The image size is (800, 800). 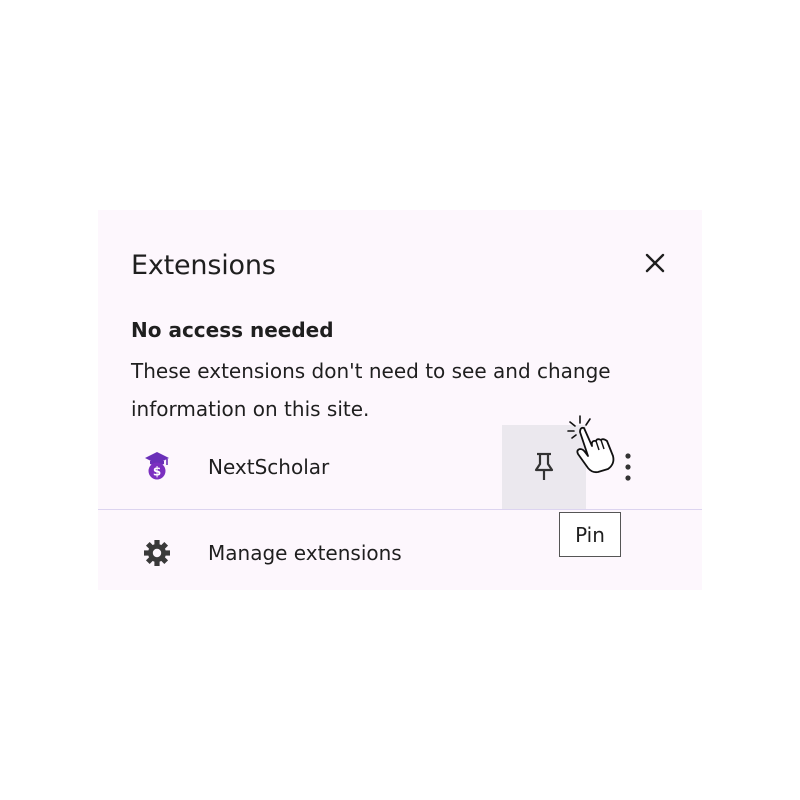 I want to click on close-button, so click(x=655, y=263).